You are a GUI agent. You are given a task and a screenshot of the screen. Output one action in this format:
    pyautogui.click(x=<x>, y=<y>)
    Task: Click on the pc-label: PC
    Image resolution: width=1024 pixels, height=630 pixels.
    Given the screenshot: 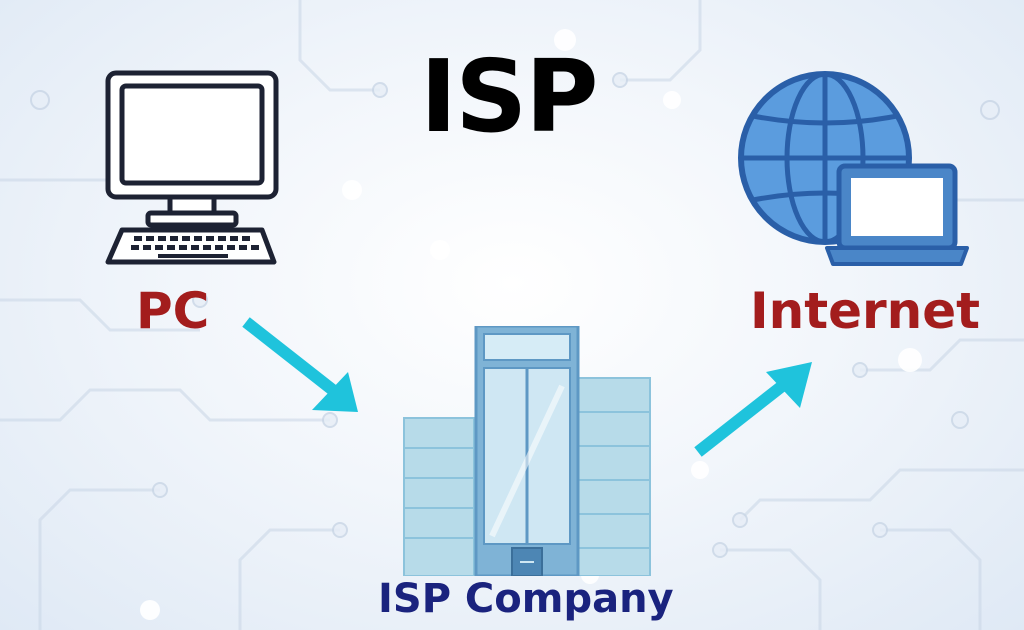 What is the action you would take?
    pyautogui.click(x=173, y=311)
    